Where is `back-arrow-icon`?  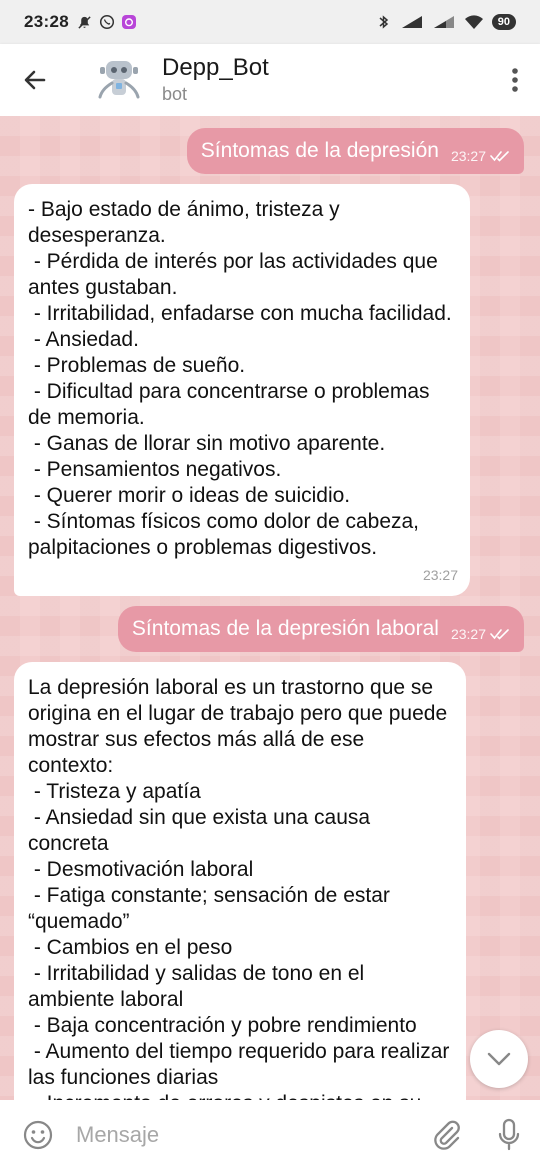 back-arrow-icon is located at coordinates (35, 80).